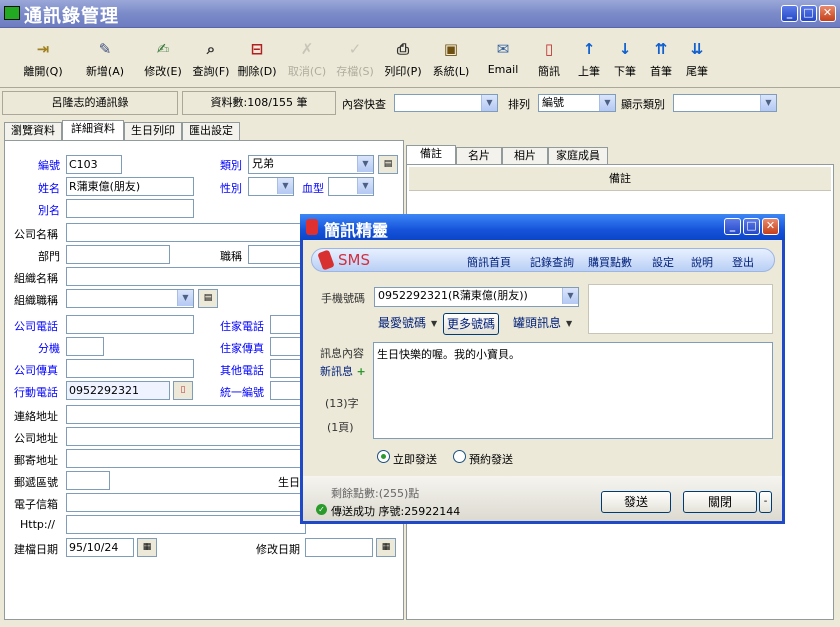  What do you see at coordinates (43, 71) in the screenshot?
I see `toolbar-button-label: 離開(Q)` at bounding box center [43, 71].